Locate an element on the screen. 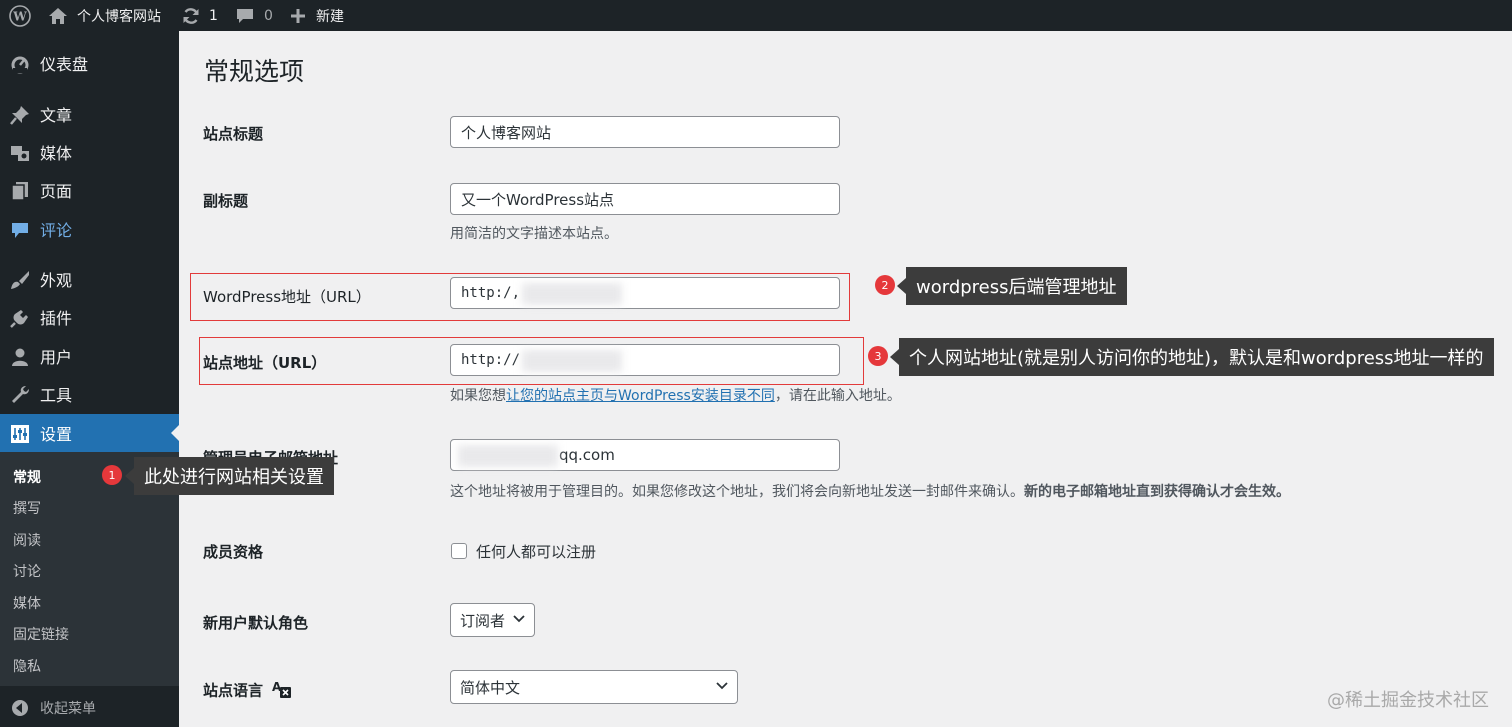  sidebar-item-label: 工具 is located at coordinates (56, 395).